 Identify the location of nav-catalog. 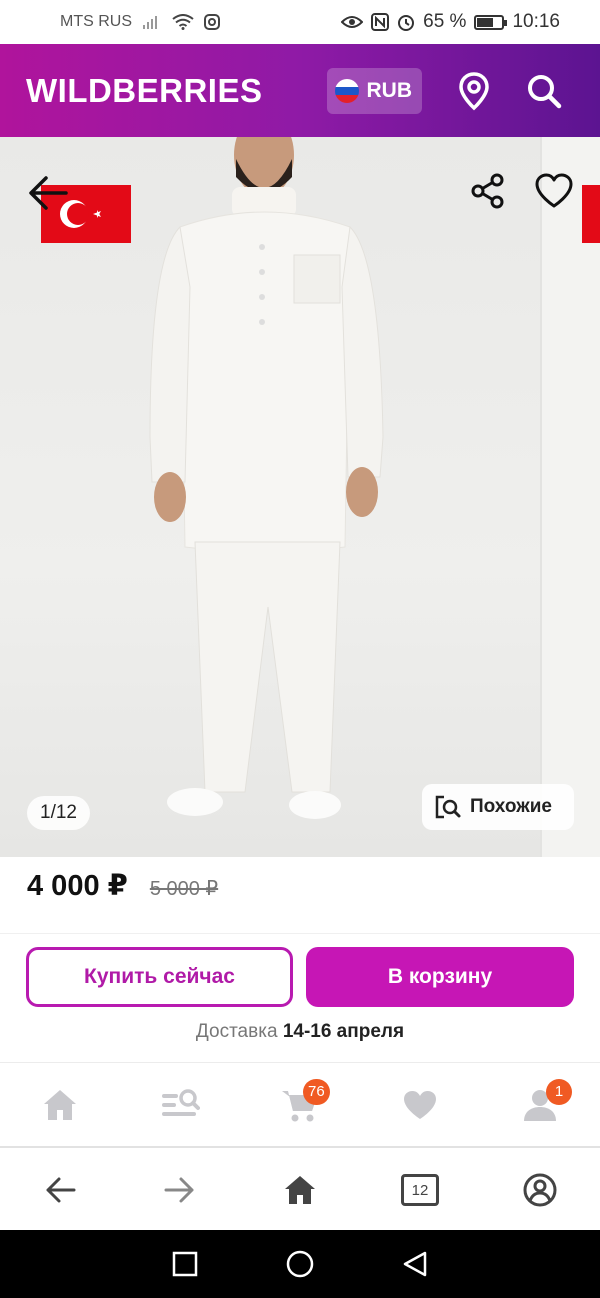
(180, 1104).